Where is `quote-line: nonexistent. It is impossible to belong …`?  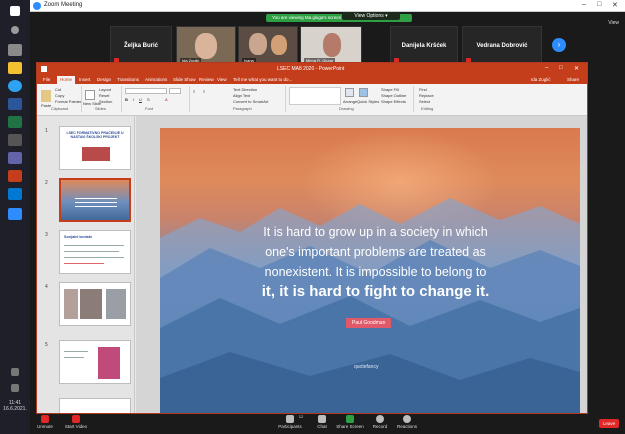 quote-line: nonexistent. It is impossible to belong … is located at coordinates (375, 272).